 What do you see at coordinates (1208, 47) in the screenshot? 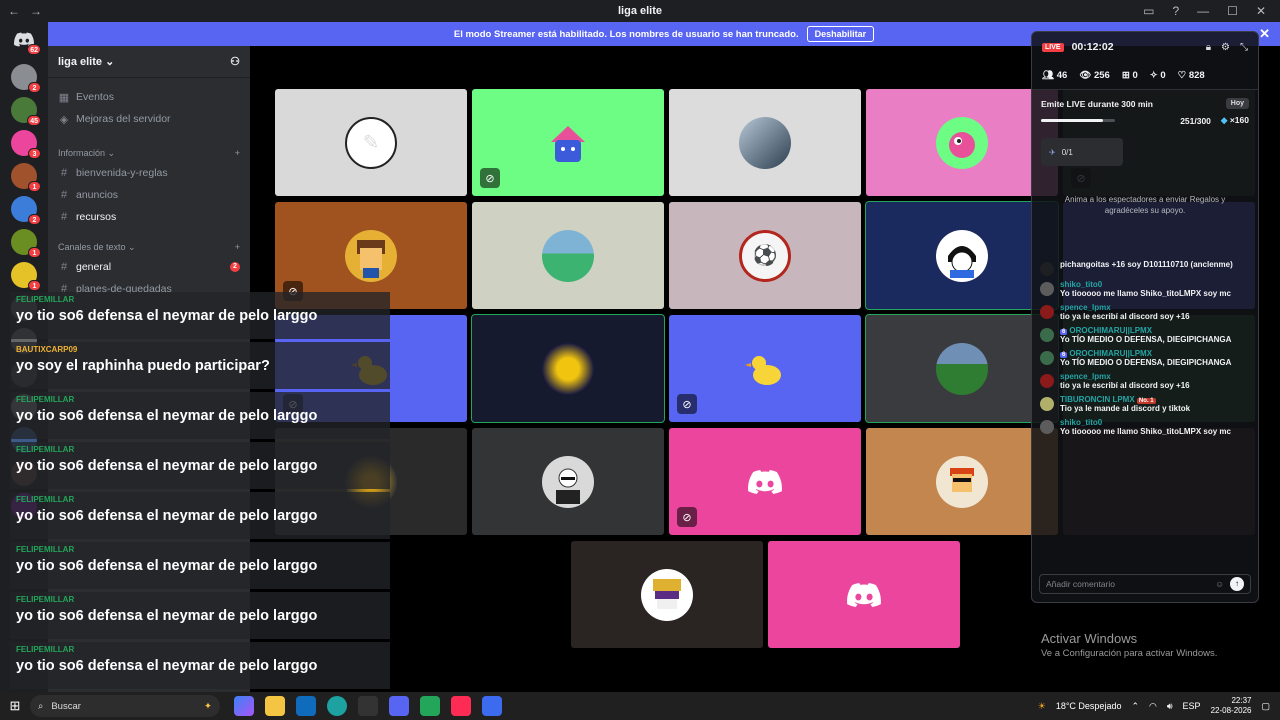
I see `lock-icon: 🔒︎` at bounding box center [1208, 47].